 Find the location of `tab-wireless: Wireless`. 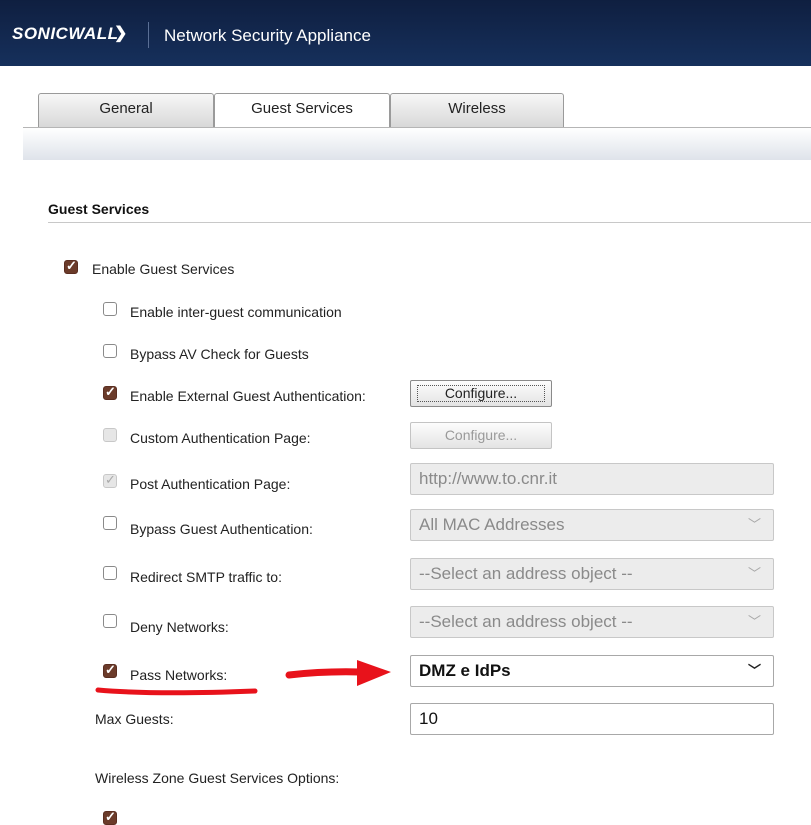

tab-wireless: Wireless is located at coordinates (477, 110).